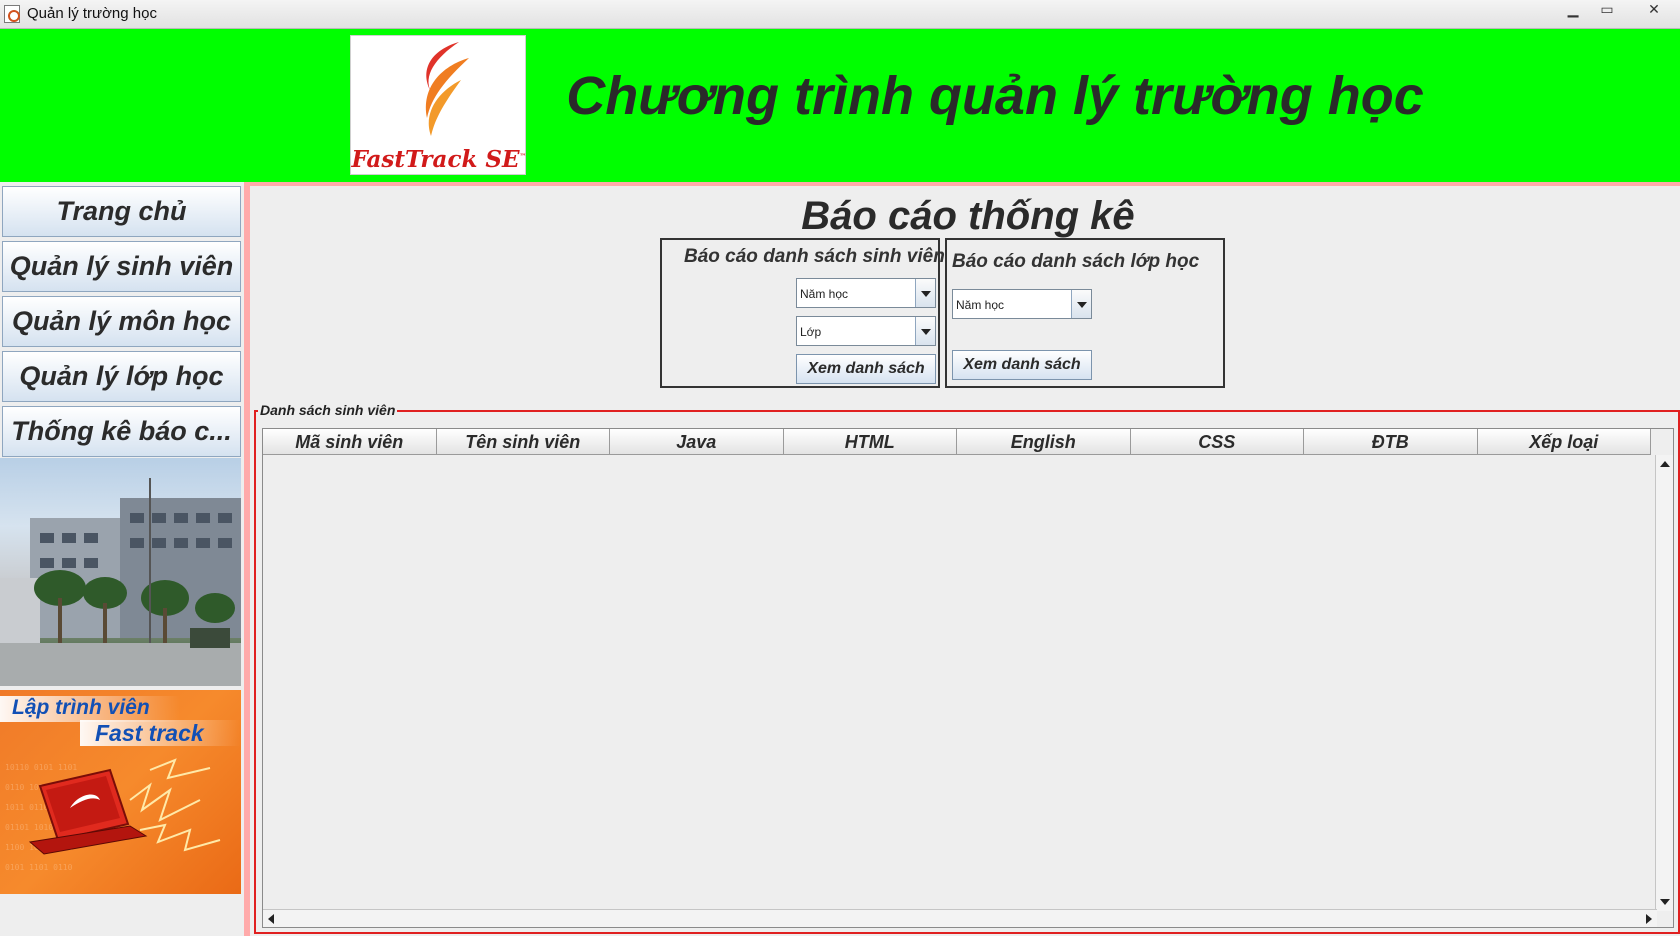  What do you see at coordinates (271, 919) in the screenshot?
I see `scroll-left-icon` at bounding box center [271, 919].